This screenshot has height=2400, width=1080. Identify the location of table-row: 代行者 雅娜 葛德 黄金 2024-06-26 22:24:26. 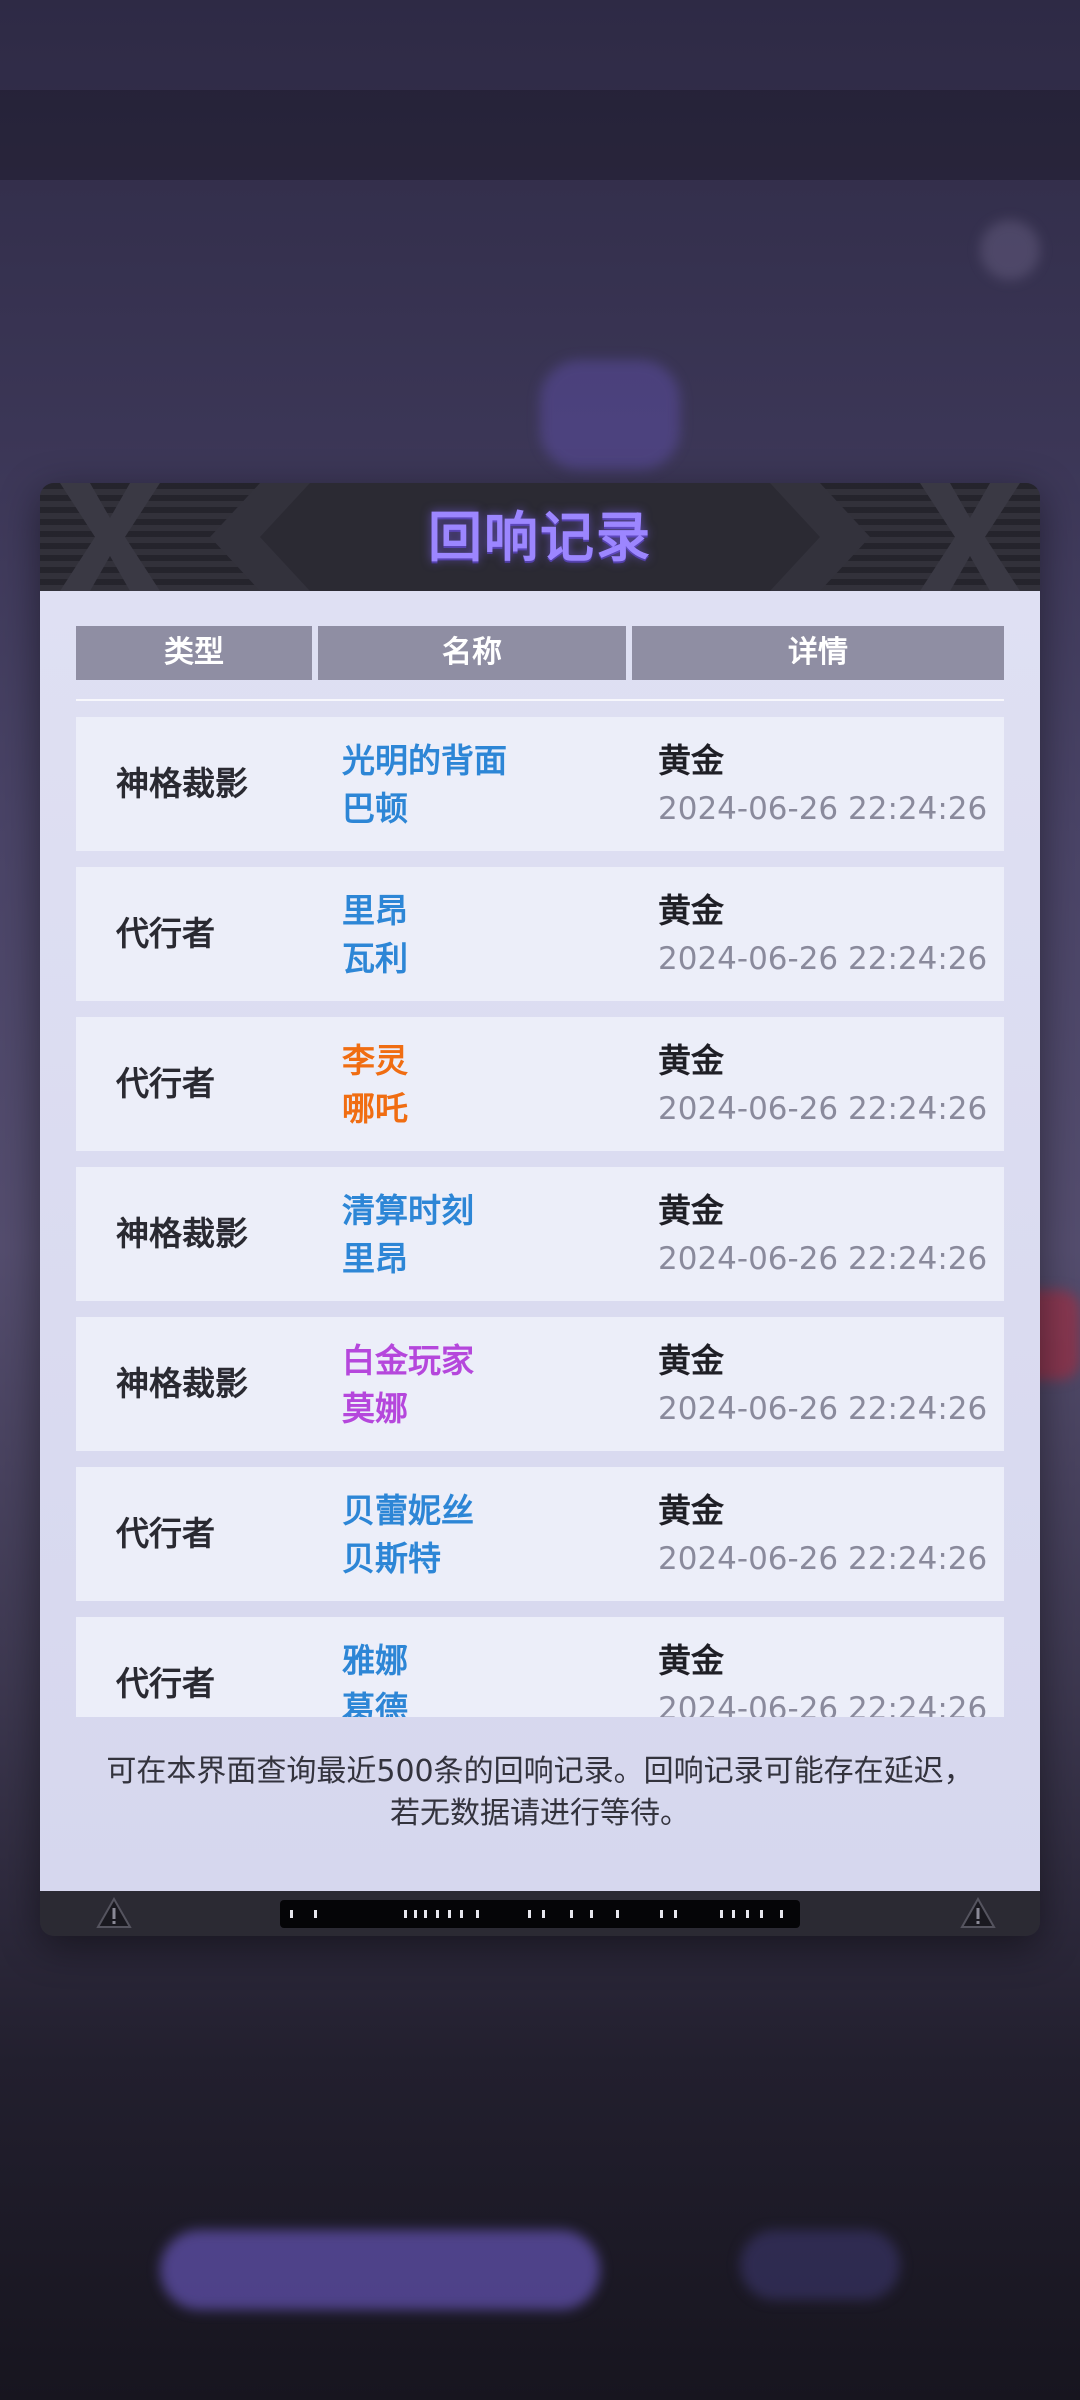
(540, 1667).